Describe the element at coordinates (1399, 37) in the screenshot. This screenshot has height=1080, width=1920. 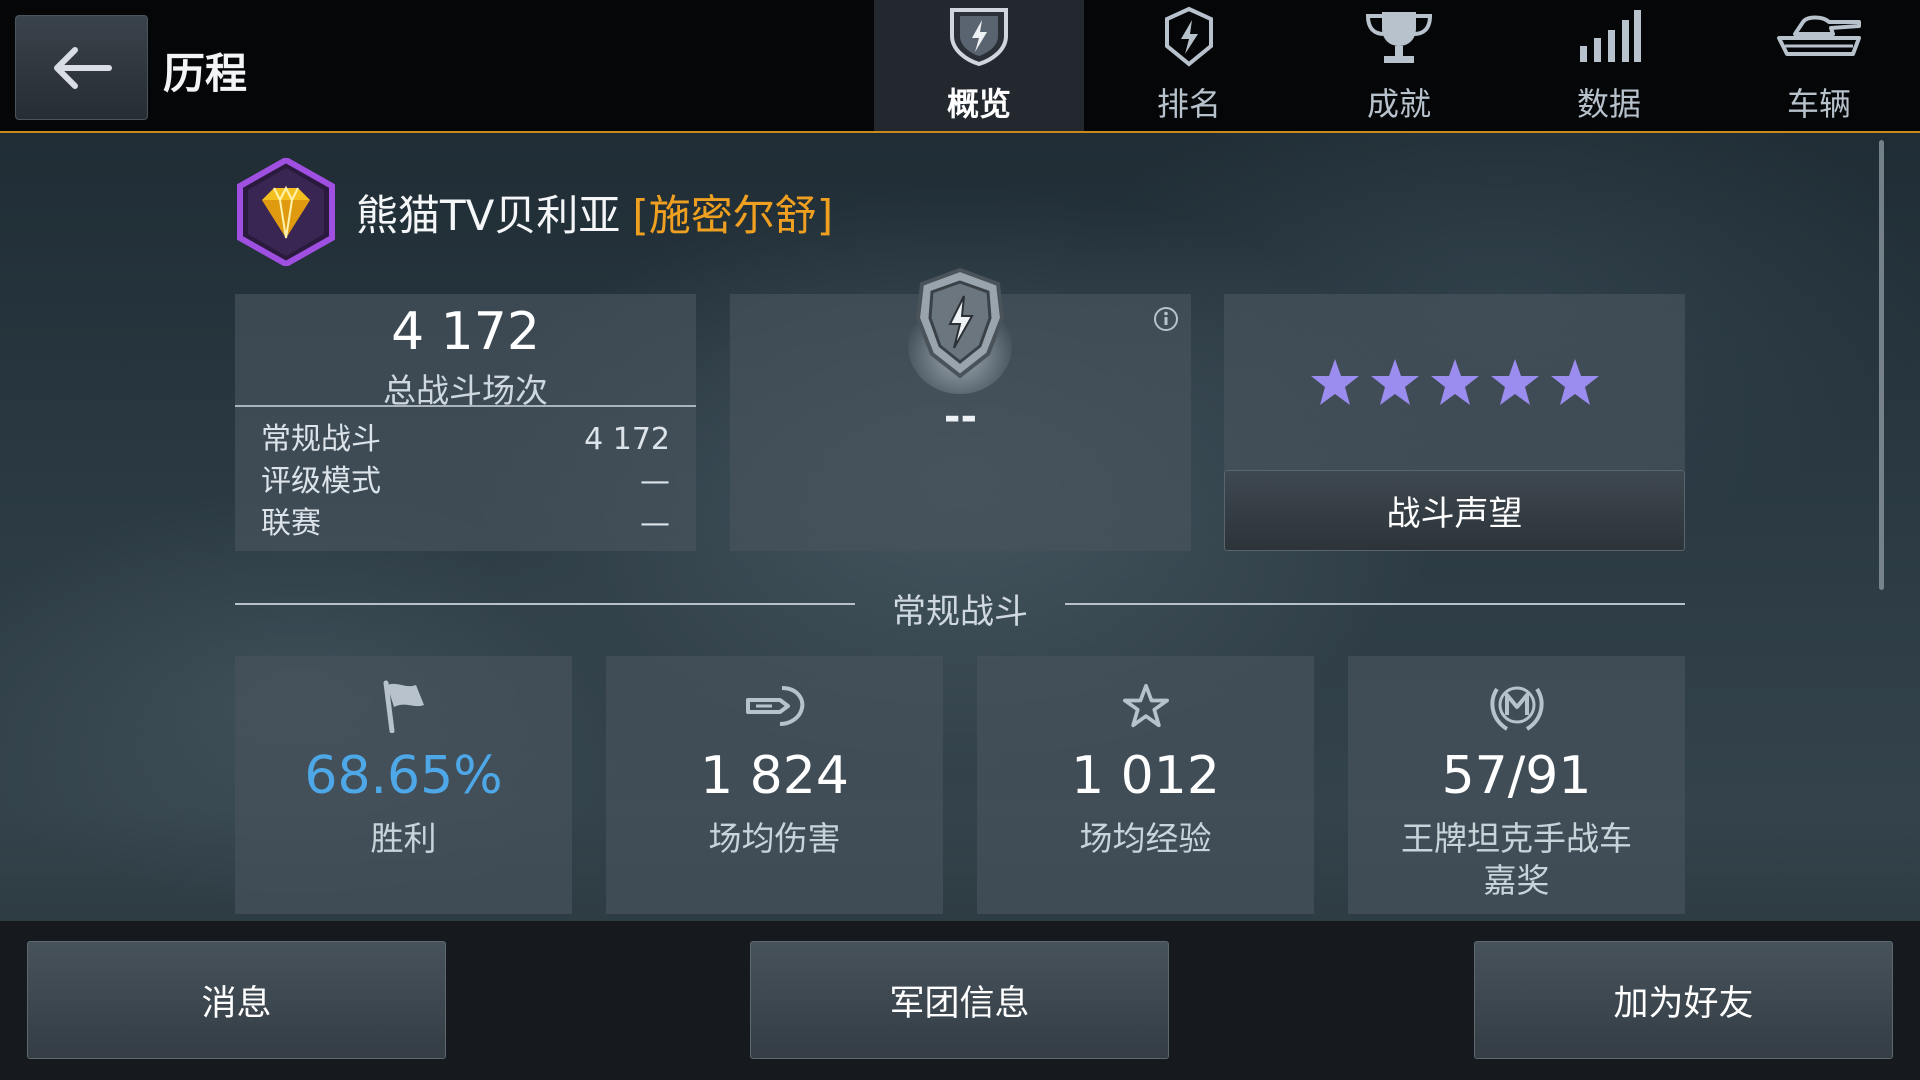
I see `trophy-icon` at that location.